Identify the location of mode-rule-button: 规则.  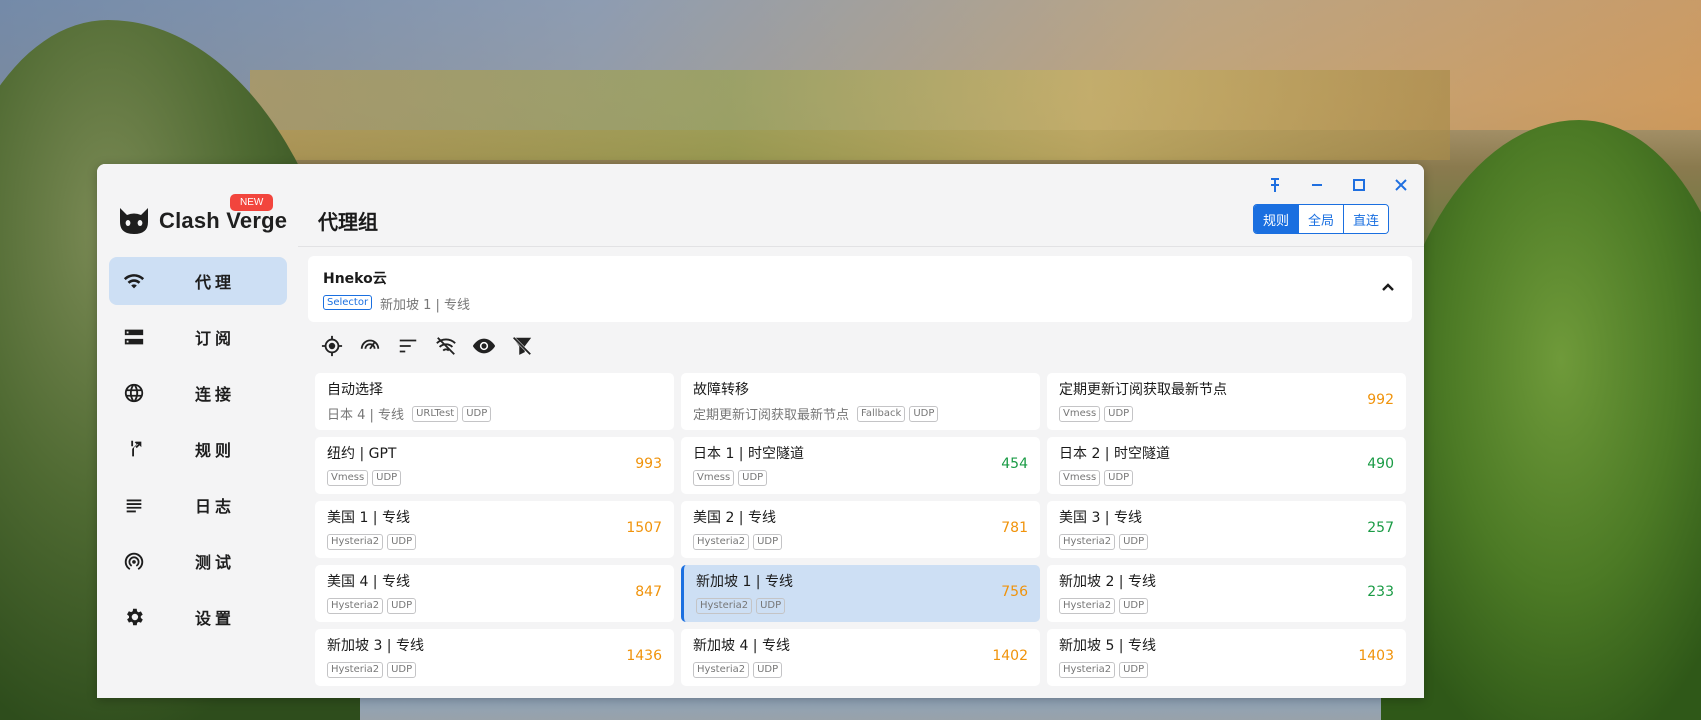
(1276, 219).